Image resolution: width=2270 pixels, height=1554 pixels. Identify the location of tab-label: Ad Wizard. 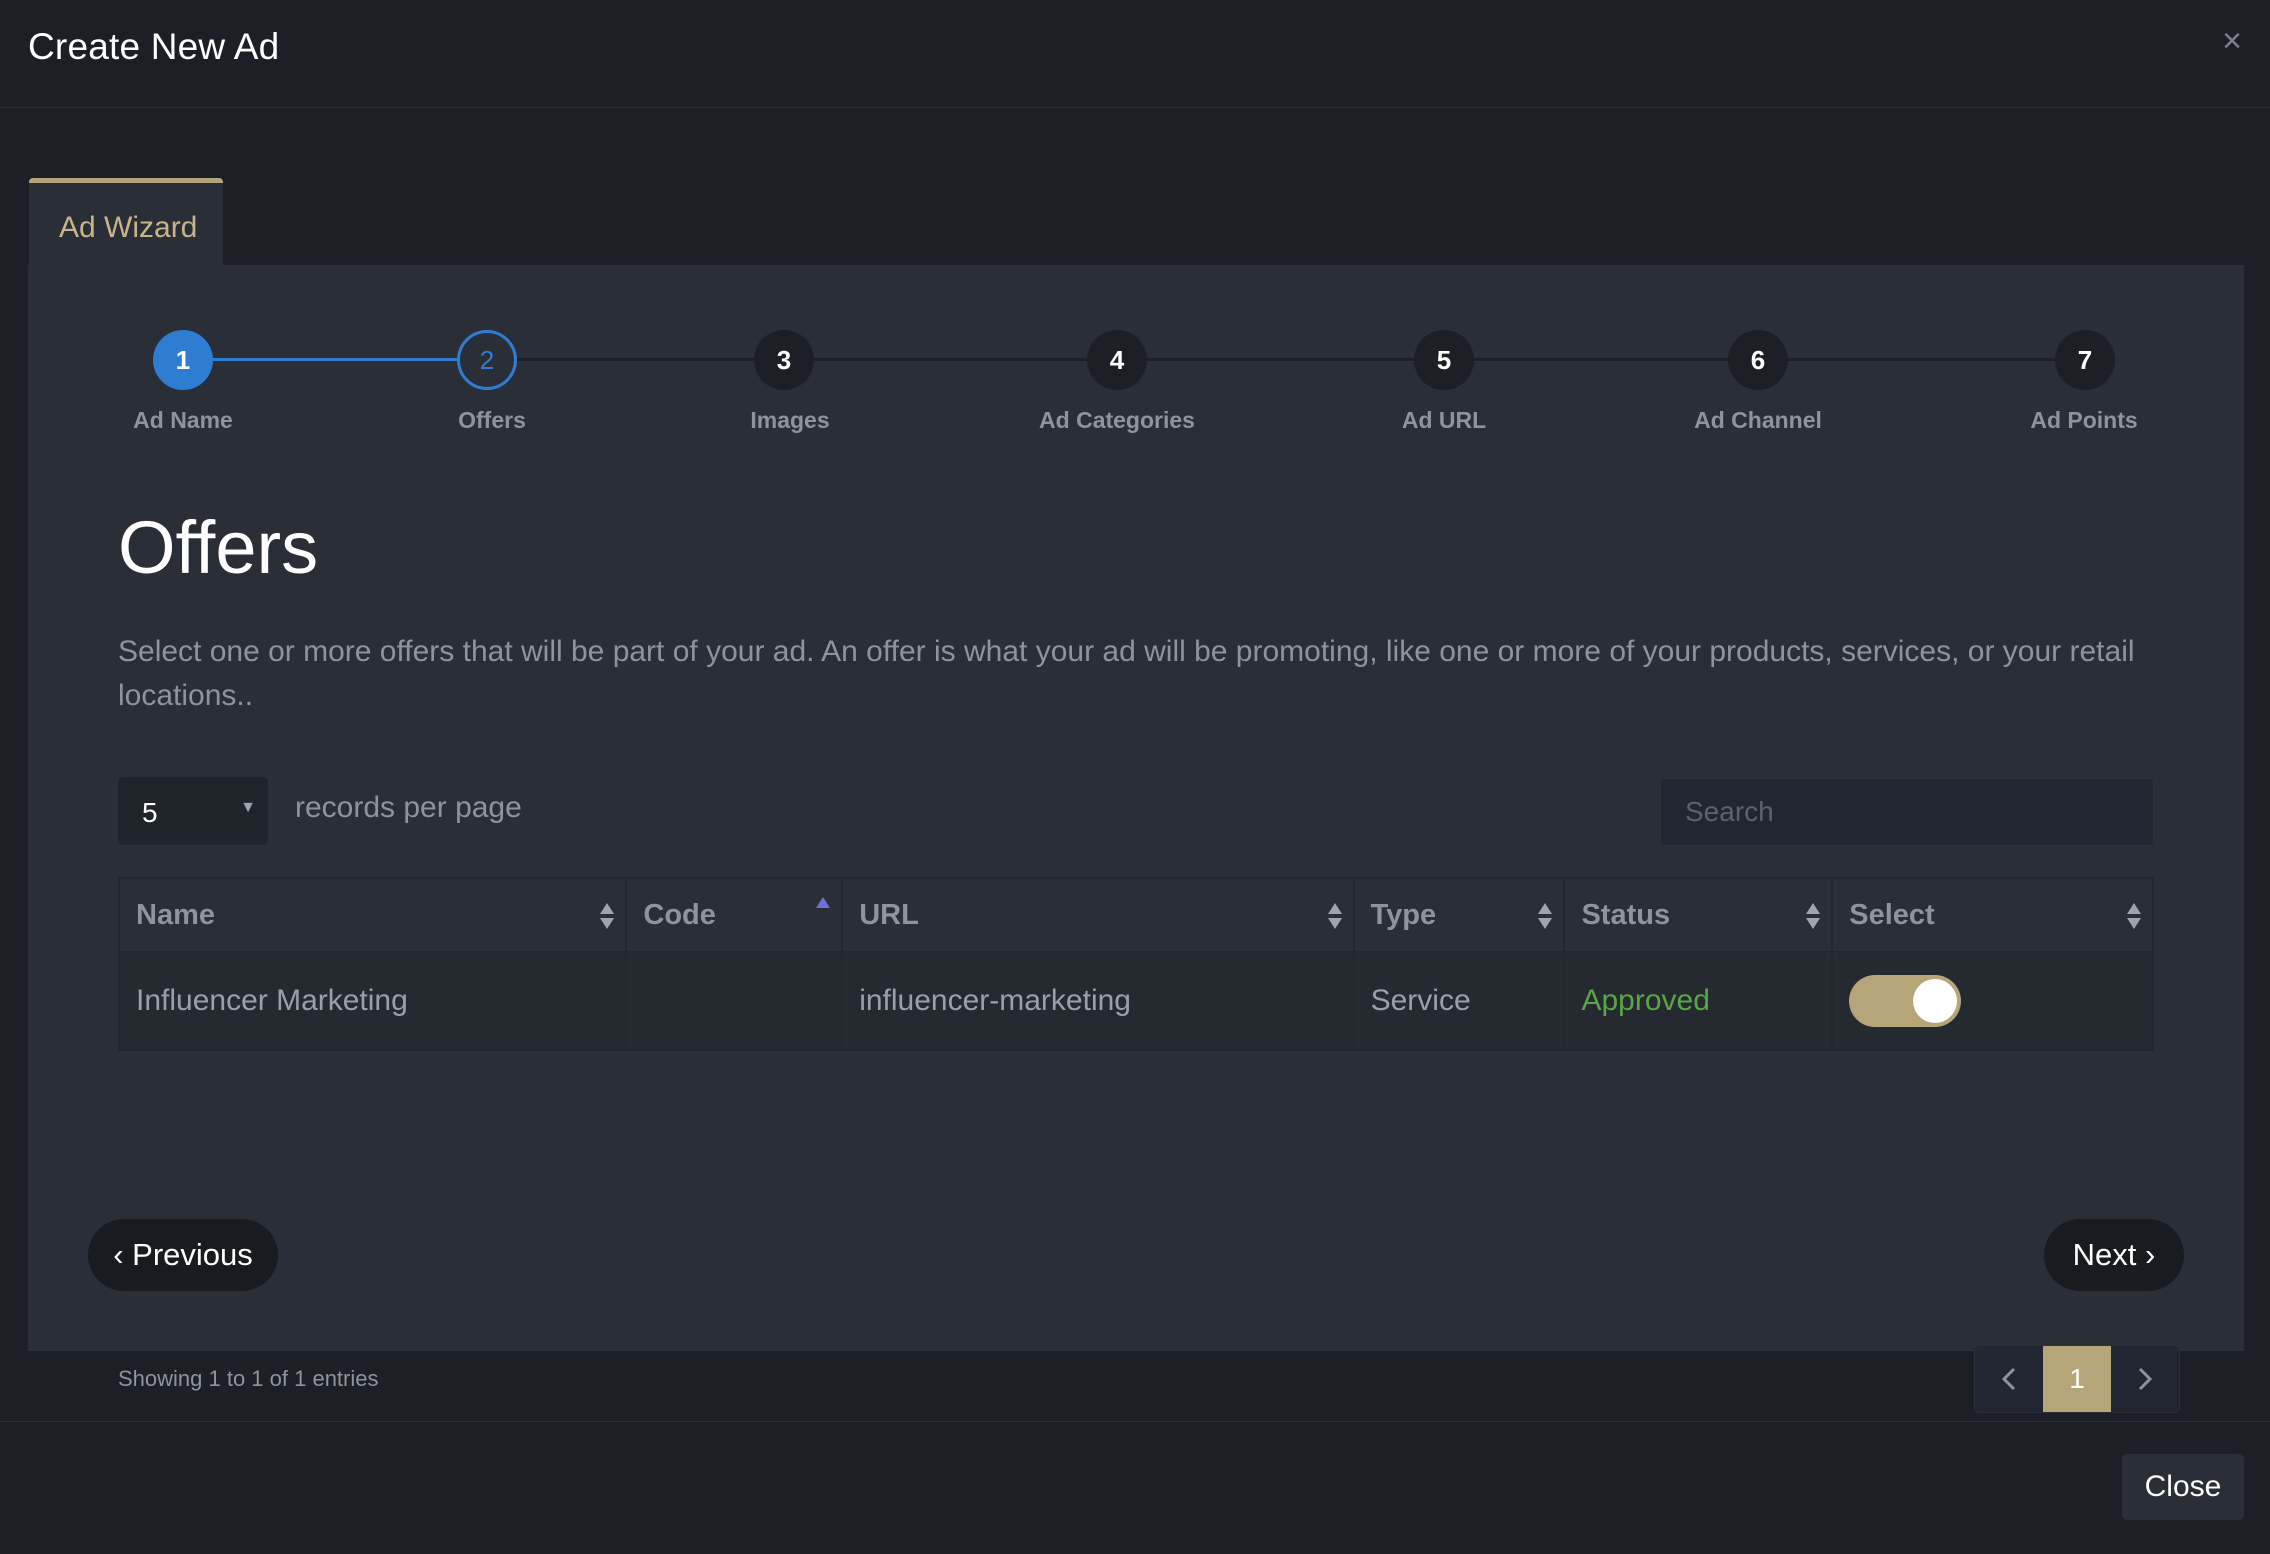
(128, 227).